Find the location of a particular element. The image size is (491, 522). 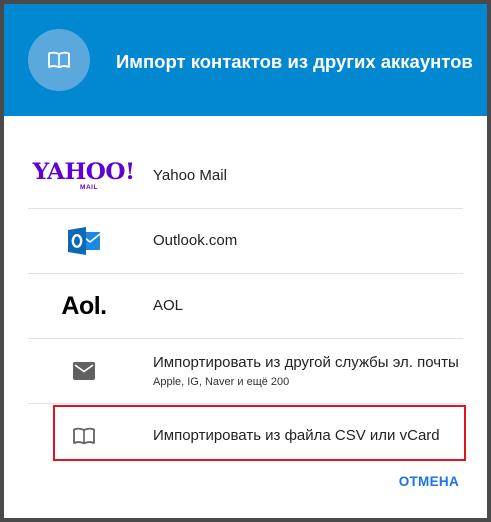

source-sublabel-other-email: Apple, IG, Naver и ещё 200 is located at coordinates (221, 382).